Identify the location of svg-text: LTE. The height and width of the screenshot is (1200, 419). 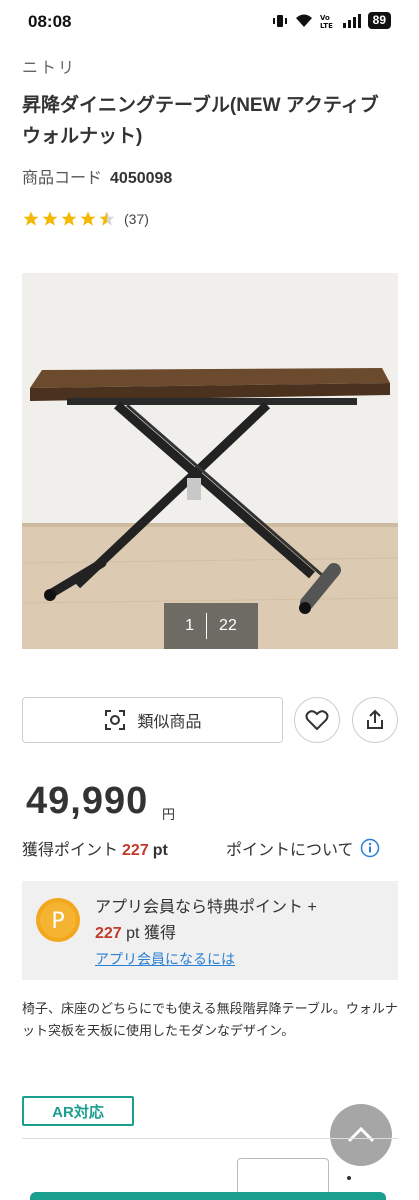
(326, 25).